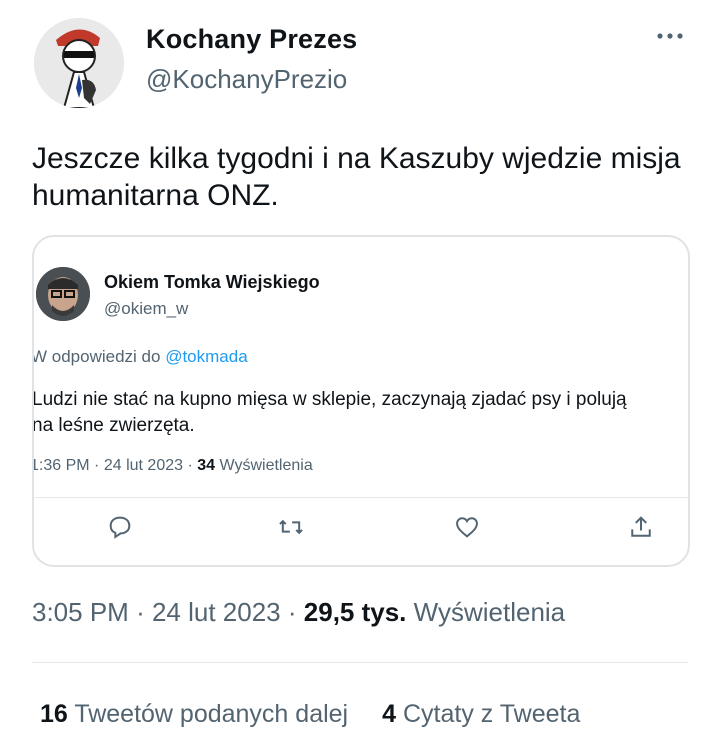  Describe the element at coordinates (113, 425) in the screenshot. I see `quoted-text-line: na leśne zwierzęta.` at that location.